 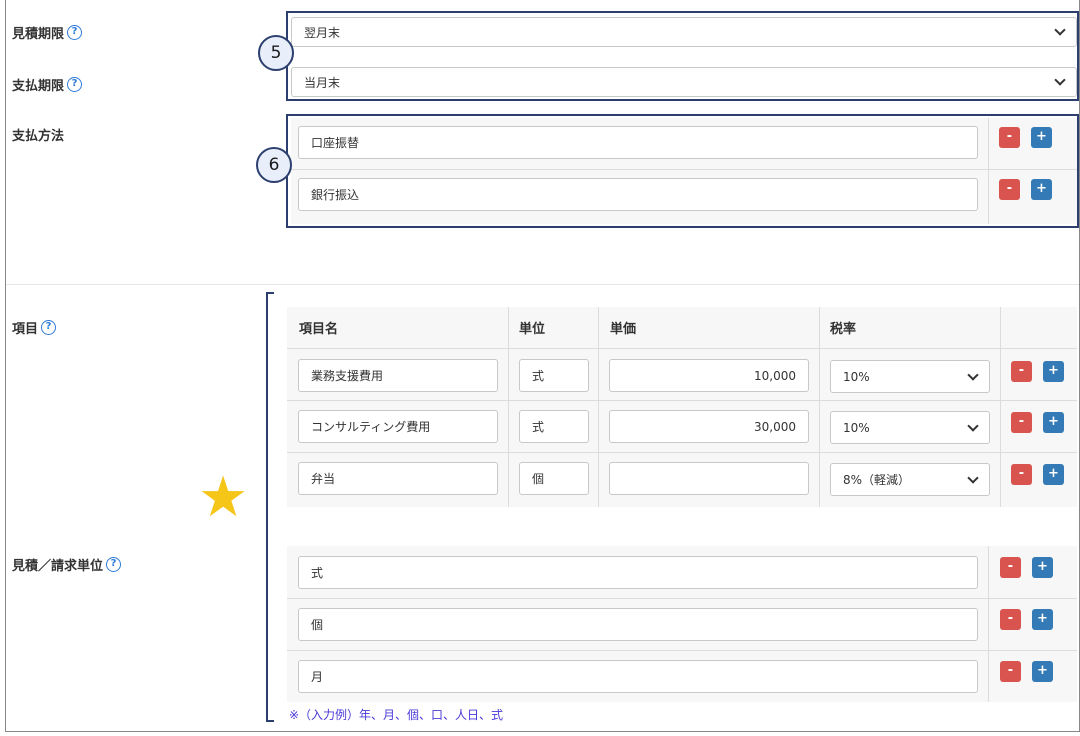 What do you see at coordinates (396, 715) in the screenshot?
I see `units-note: ※（入力例）年、月、個、口、人日、式` at bounding box center [396, 715].